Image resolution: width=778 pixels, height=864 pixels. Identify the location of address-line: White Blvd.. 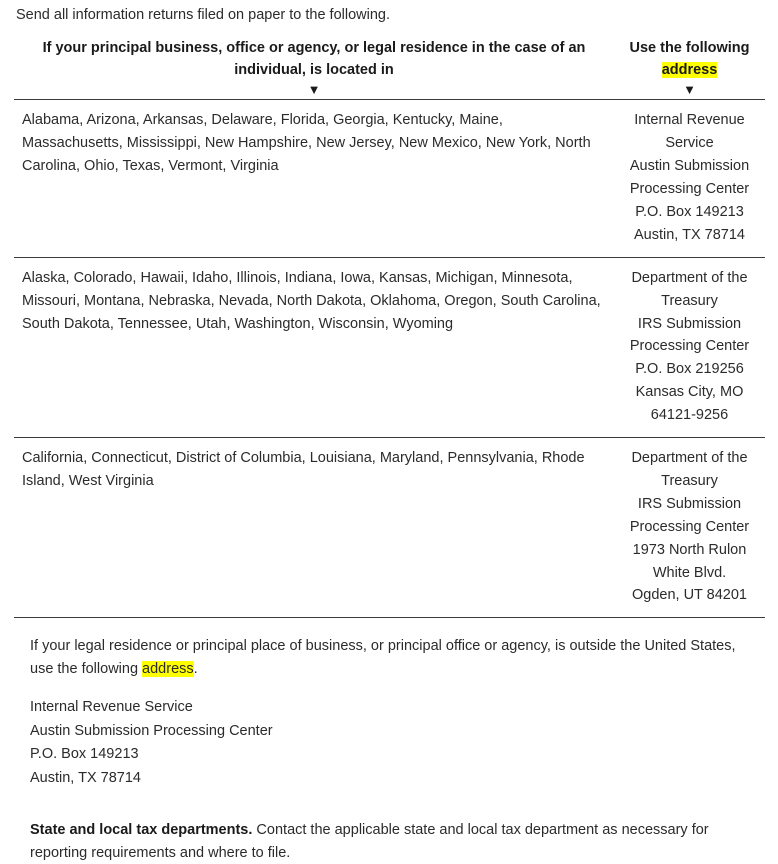
(689, 572).